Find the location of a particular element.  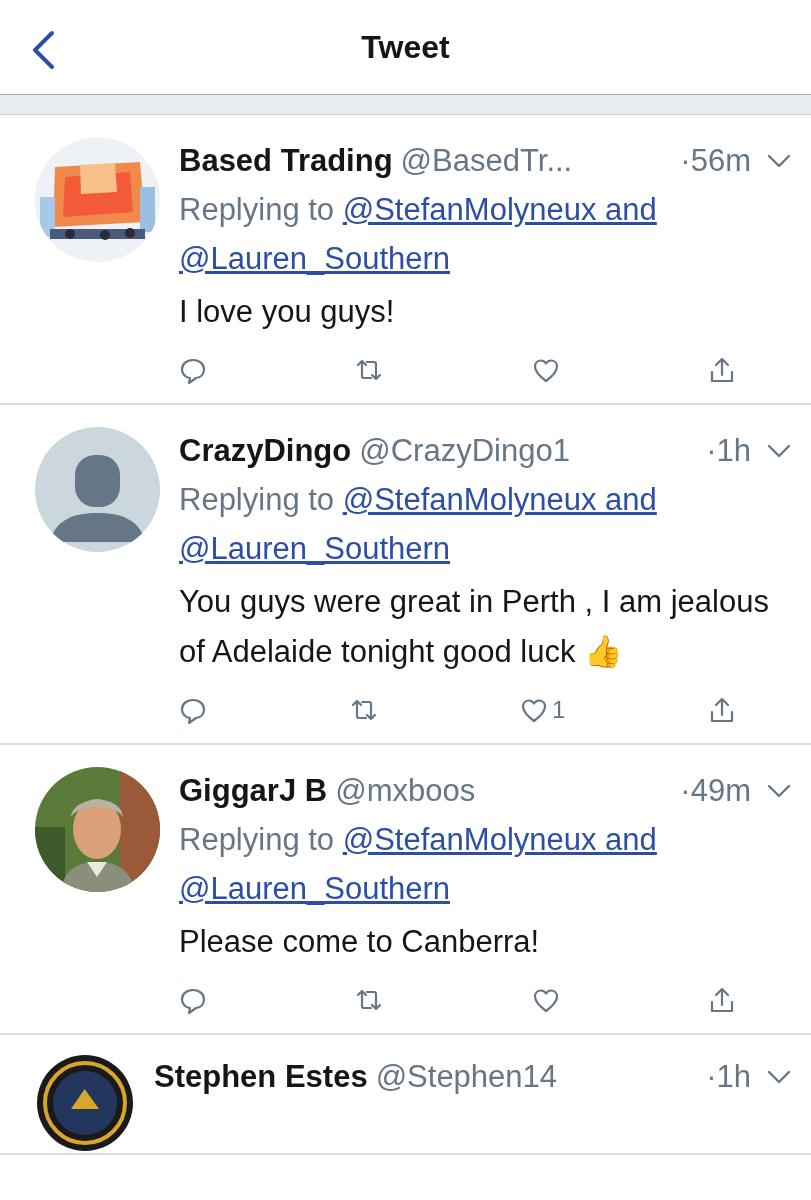

back-icon is located at coordinates (43, 50).